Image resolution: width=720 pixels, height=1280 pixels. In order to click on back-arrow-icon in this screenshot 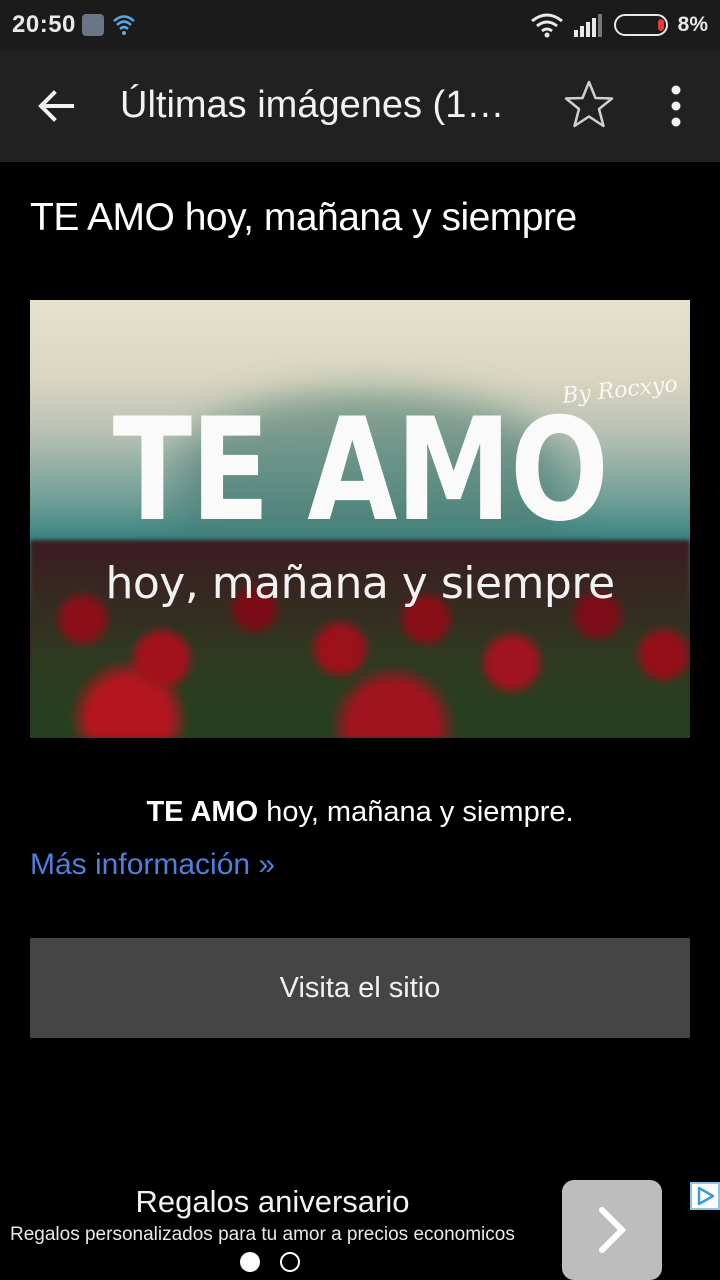, I will do `click(56, 106)`.